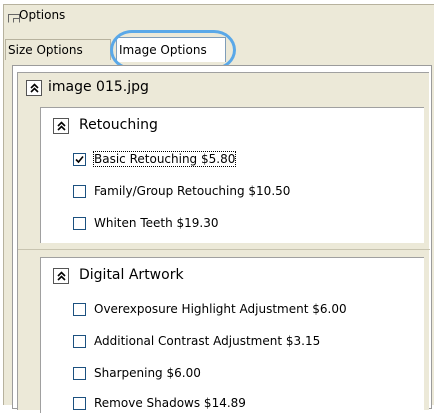  I want to click on options-title: Options, so click(42, 15).